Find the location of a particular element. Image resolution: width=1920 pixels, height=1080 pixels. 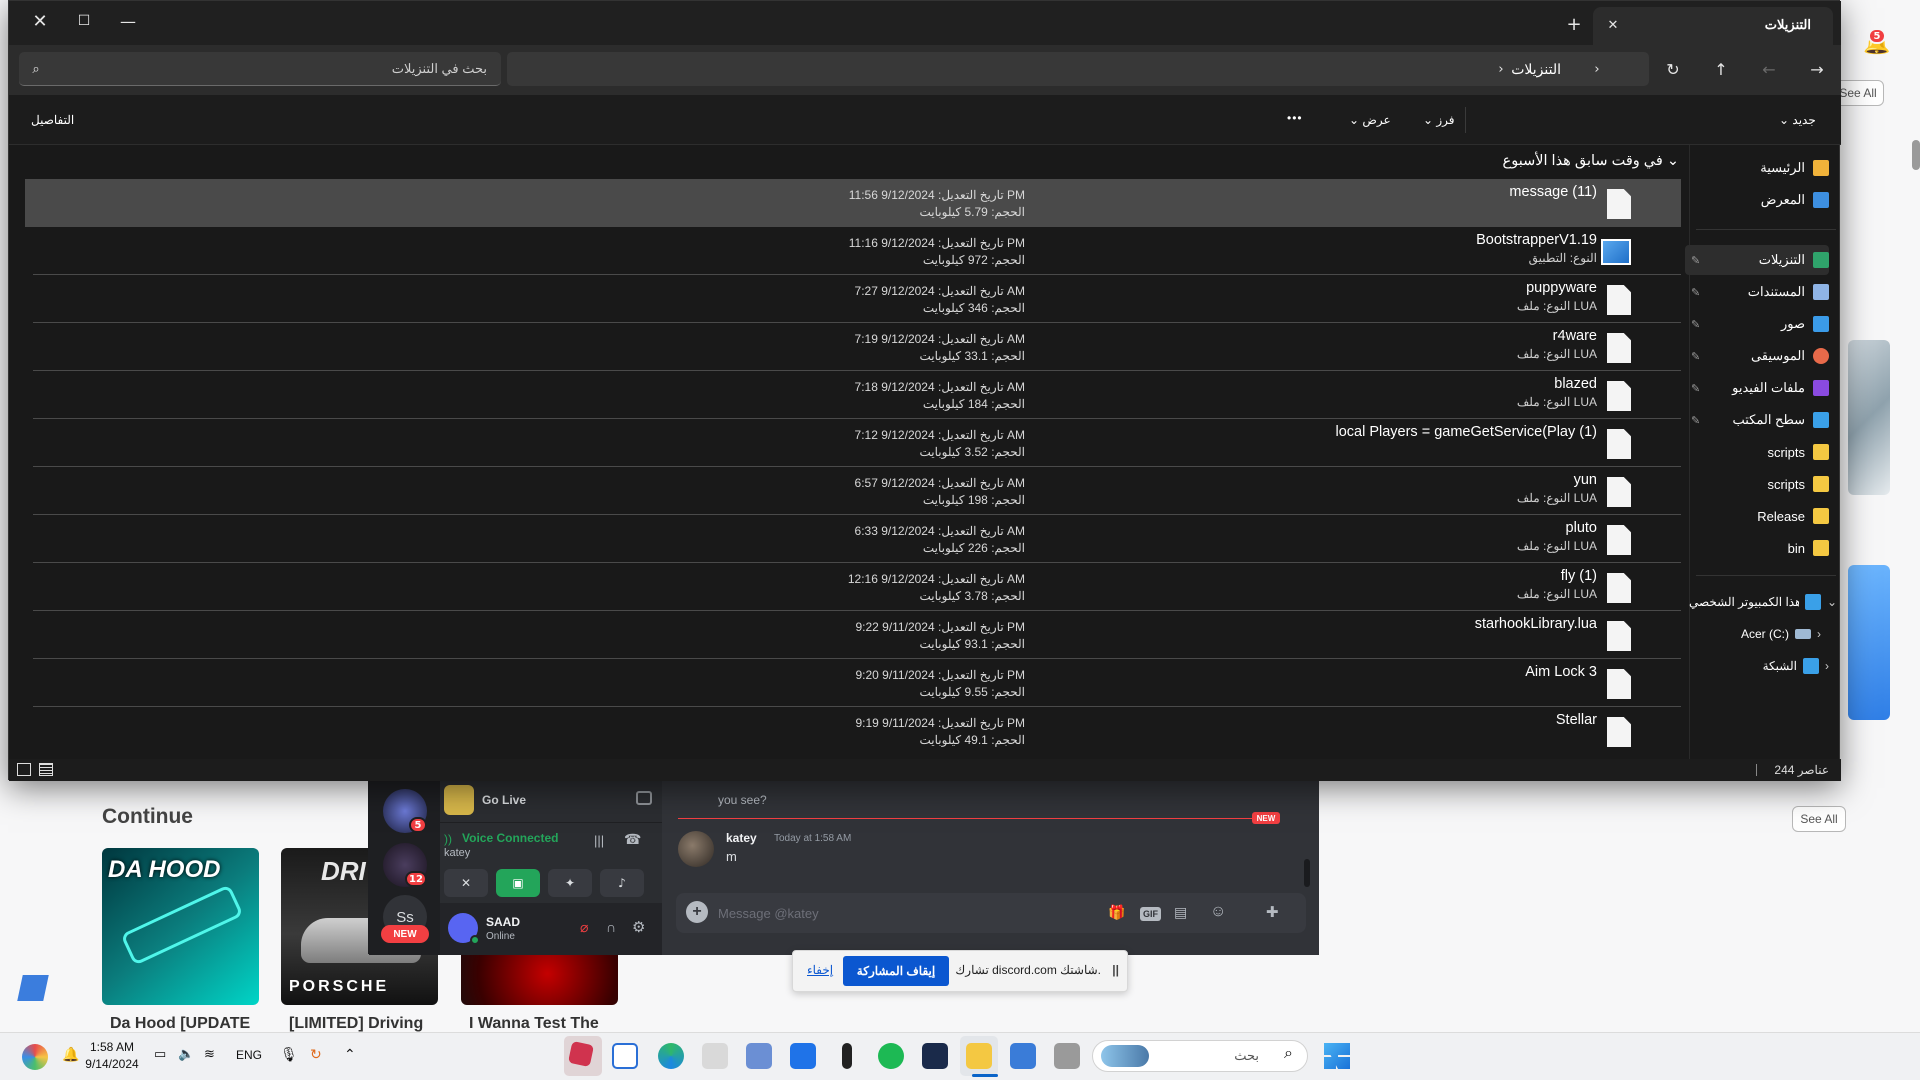

nav-item-music: ✎ الموسيقى is located at coordinates (1757, 356).